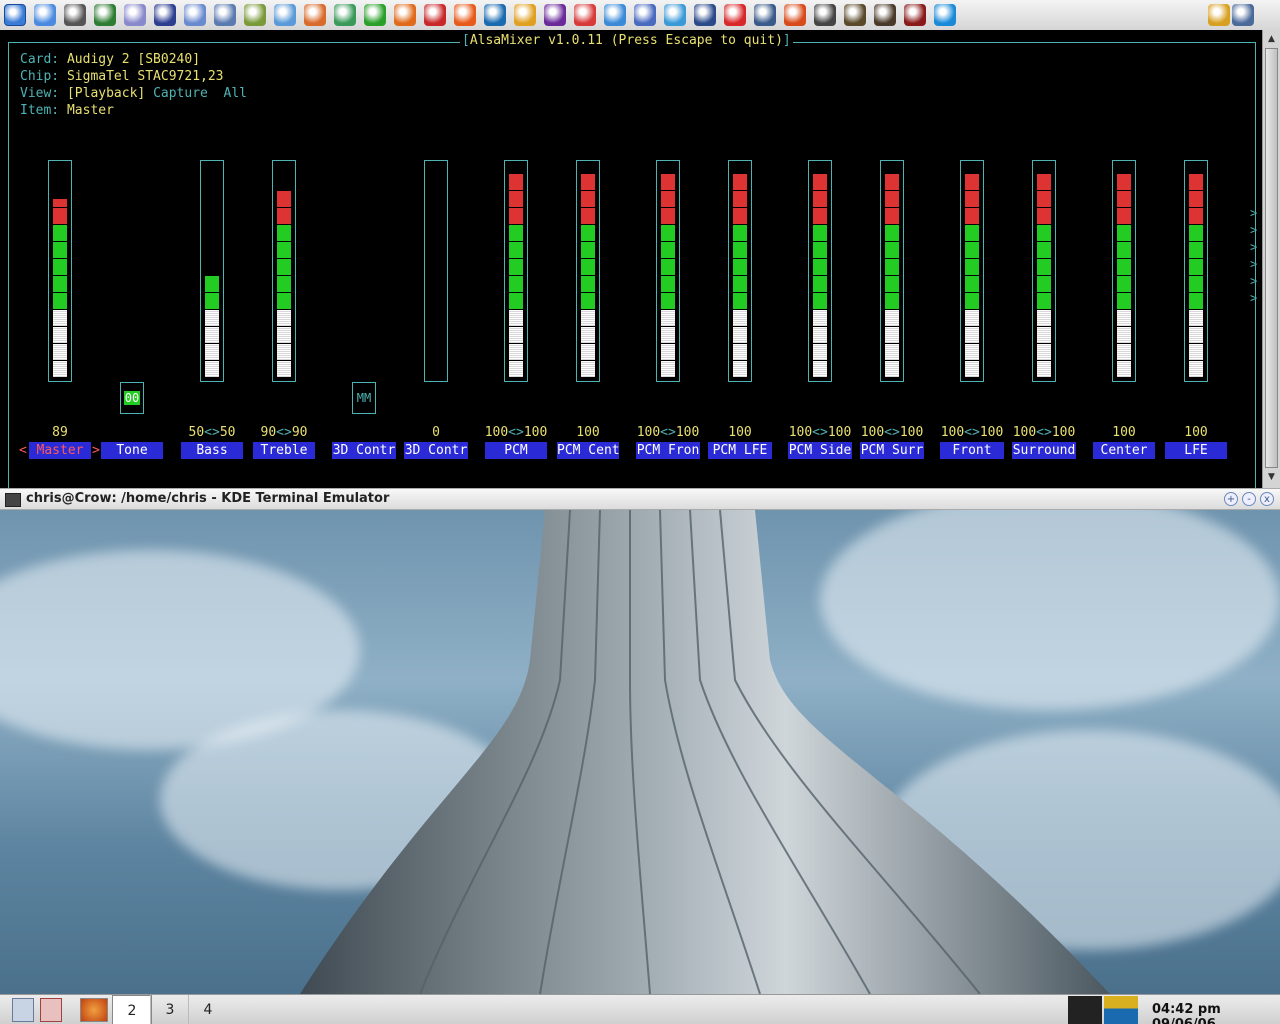 The width and height of the screenshot is (1280, 1024). I want to click on channel-label-treble: Treble, so click(284, 450).